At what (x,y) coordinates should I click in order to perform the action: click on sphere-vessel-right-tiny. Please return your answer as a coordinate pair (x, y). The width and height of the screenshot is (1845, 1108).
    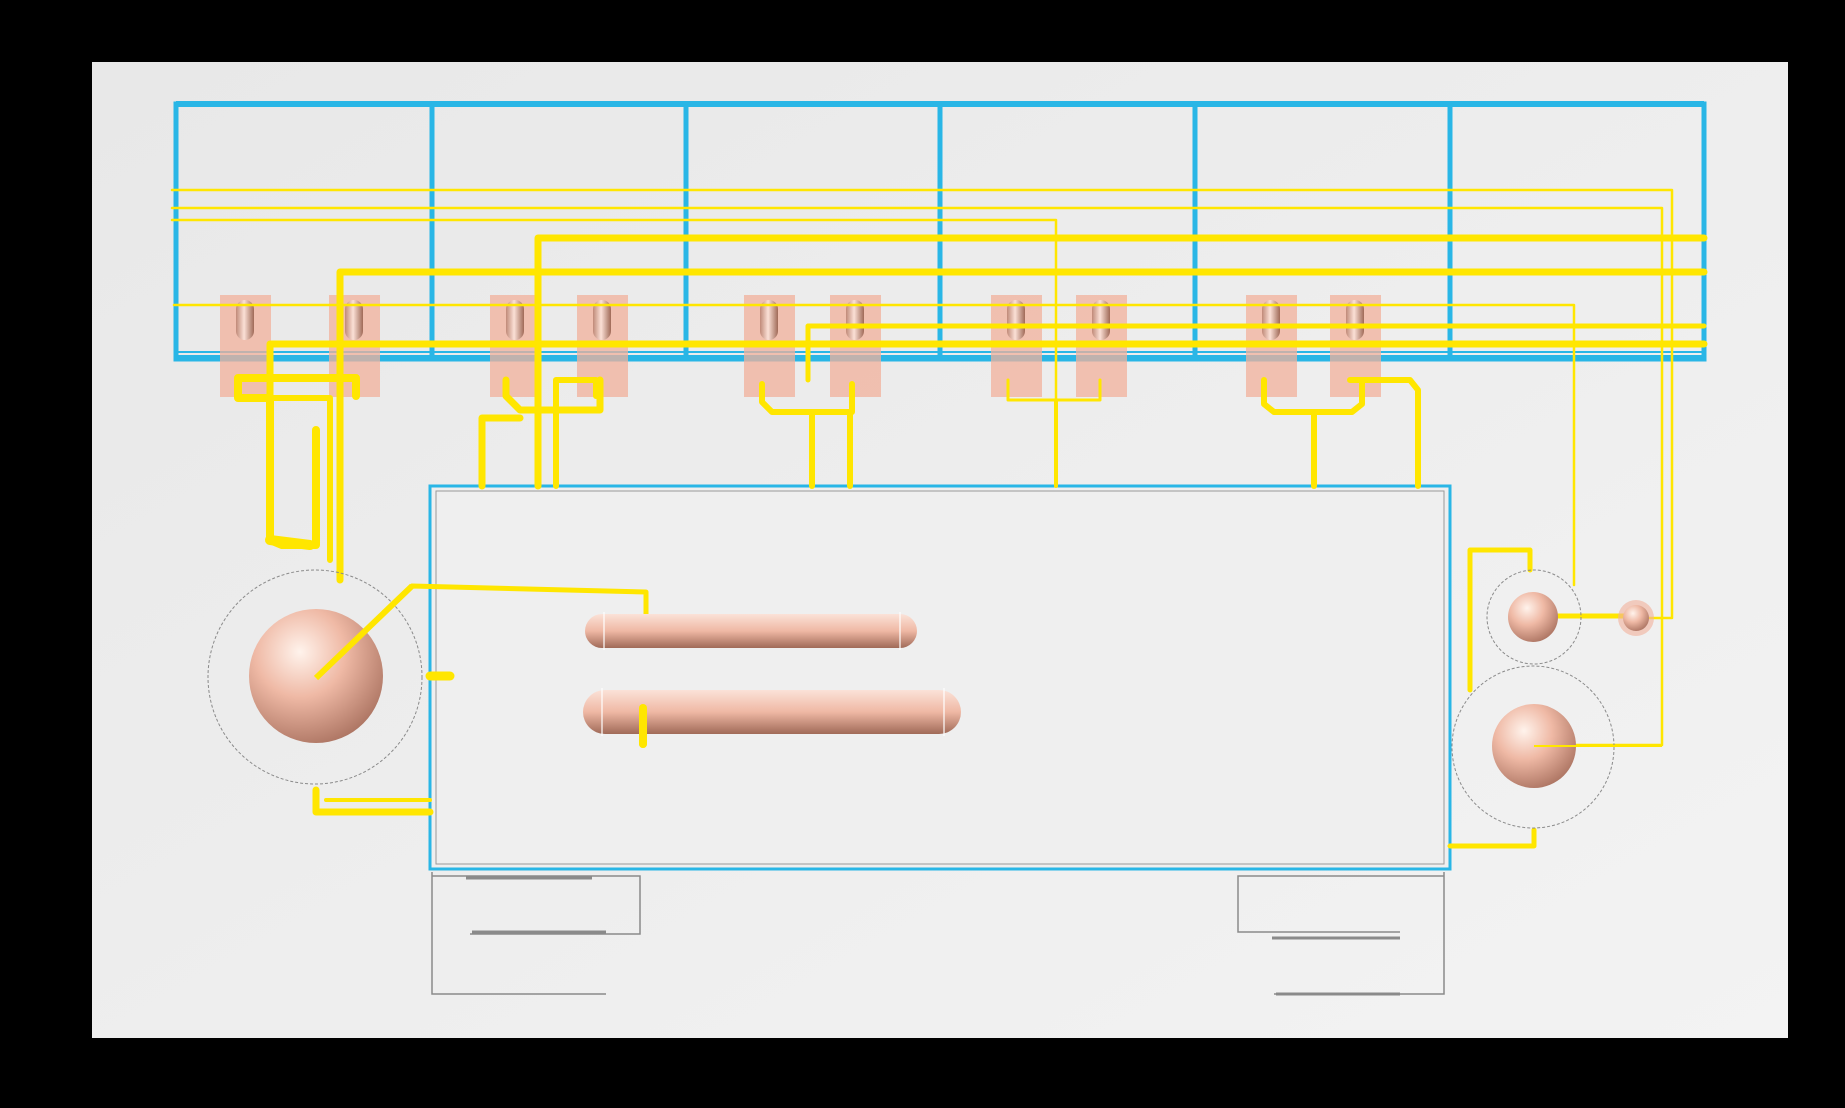
    Looking at the image, I should click on (1636, 618).